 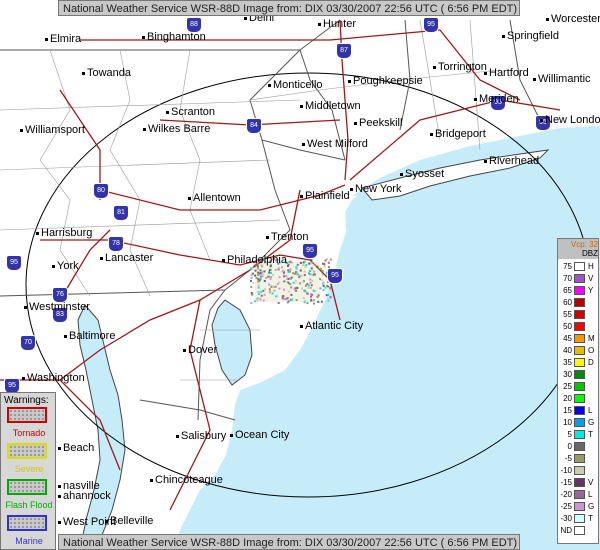 I want to click on city-label: Worcester, so click(x=573, y=19).